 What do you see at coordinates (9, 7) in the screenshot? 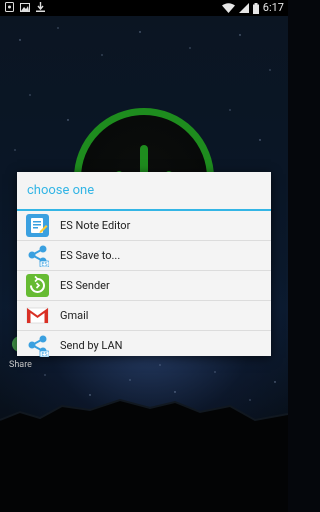
I see `notification-icon` at bounding box center [9, 7].